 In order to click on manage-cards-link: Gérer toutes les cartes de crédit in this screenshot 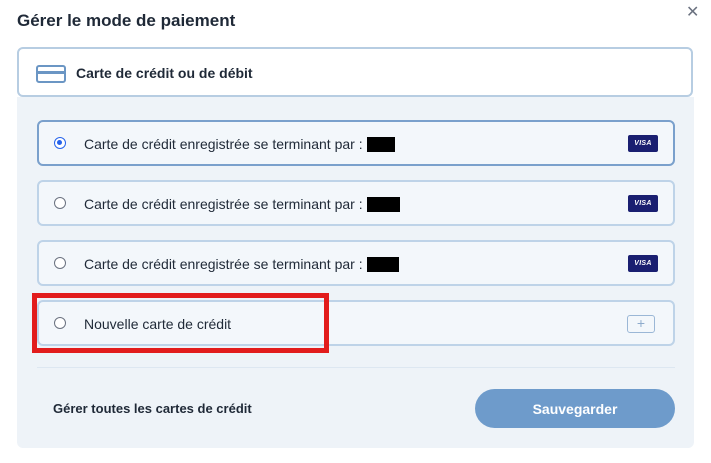, I will do `click(152, 408)`.